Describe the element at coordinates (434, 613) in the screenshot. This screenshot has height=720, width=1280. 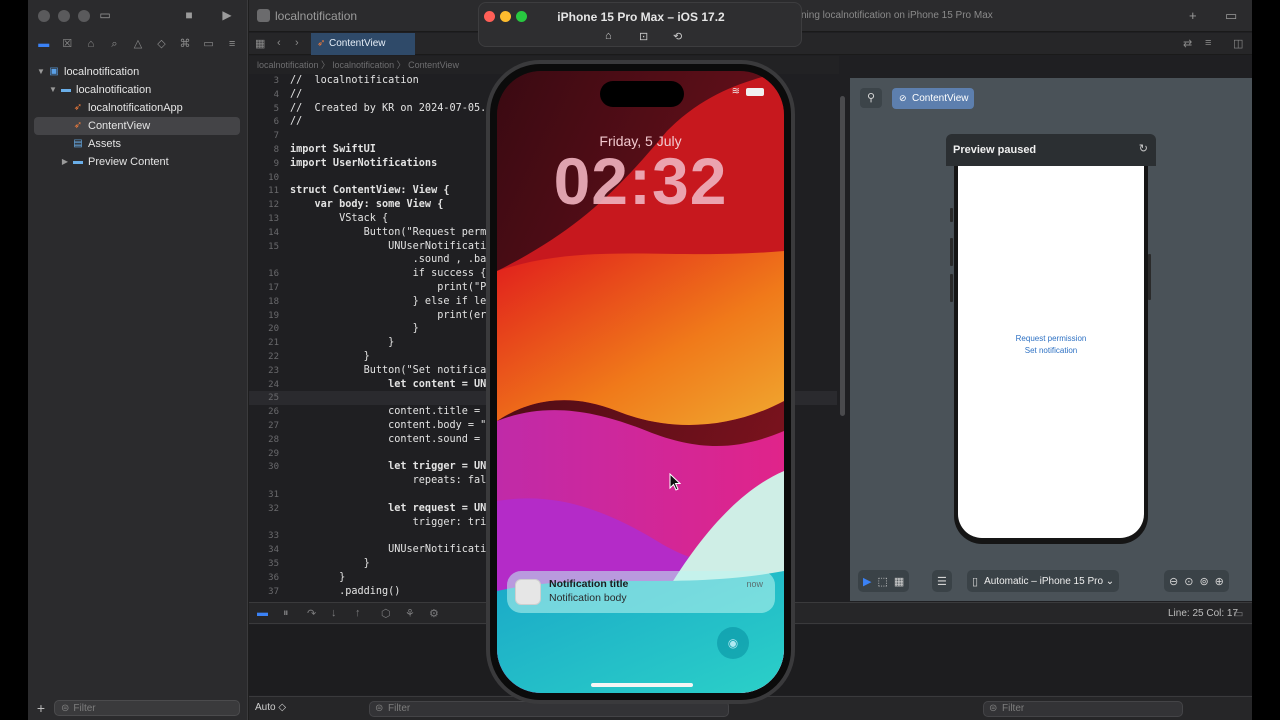
I see `environment-icon: ⚙` at that location.